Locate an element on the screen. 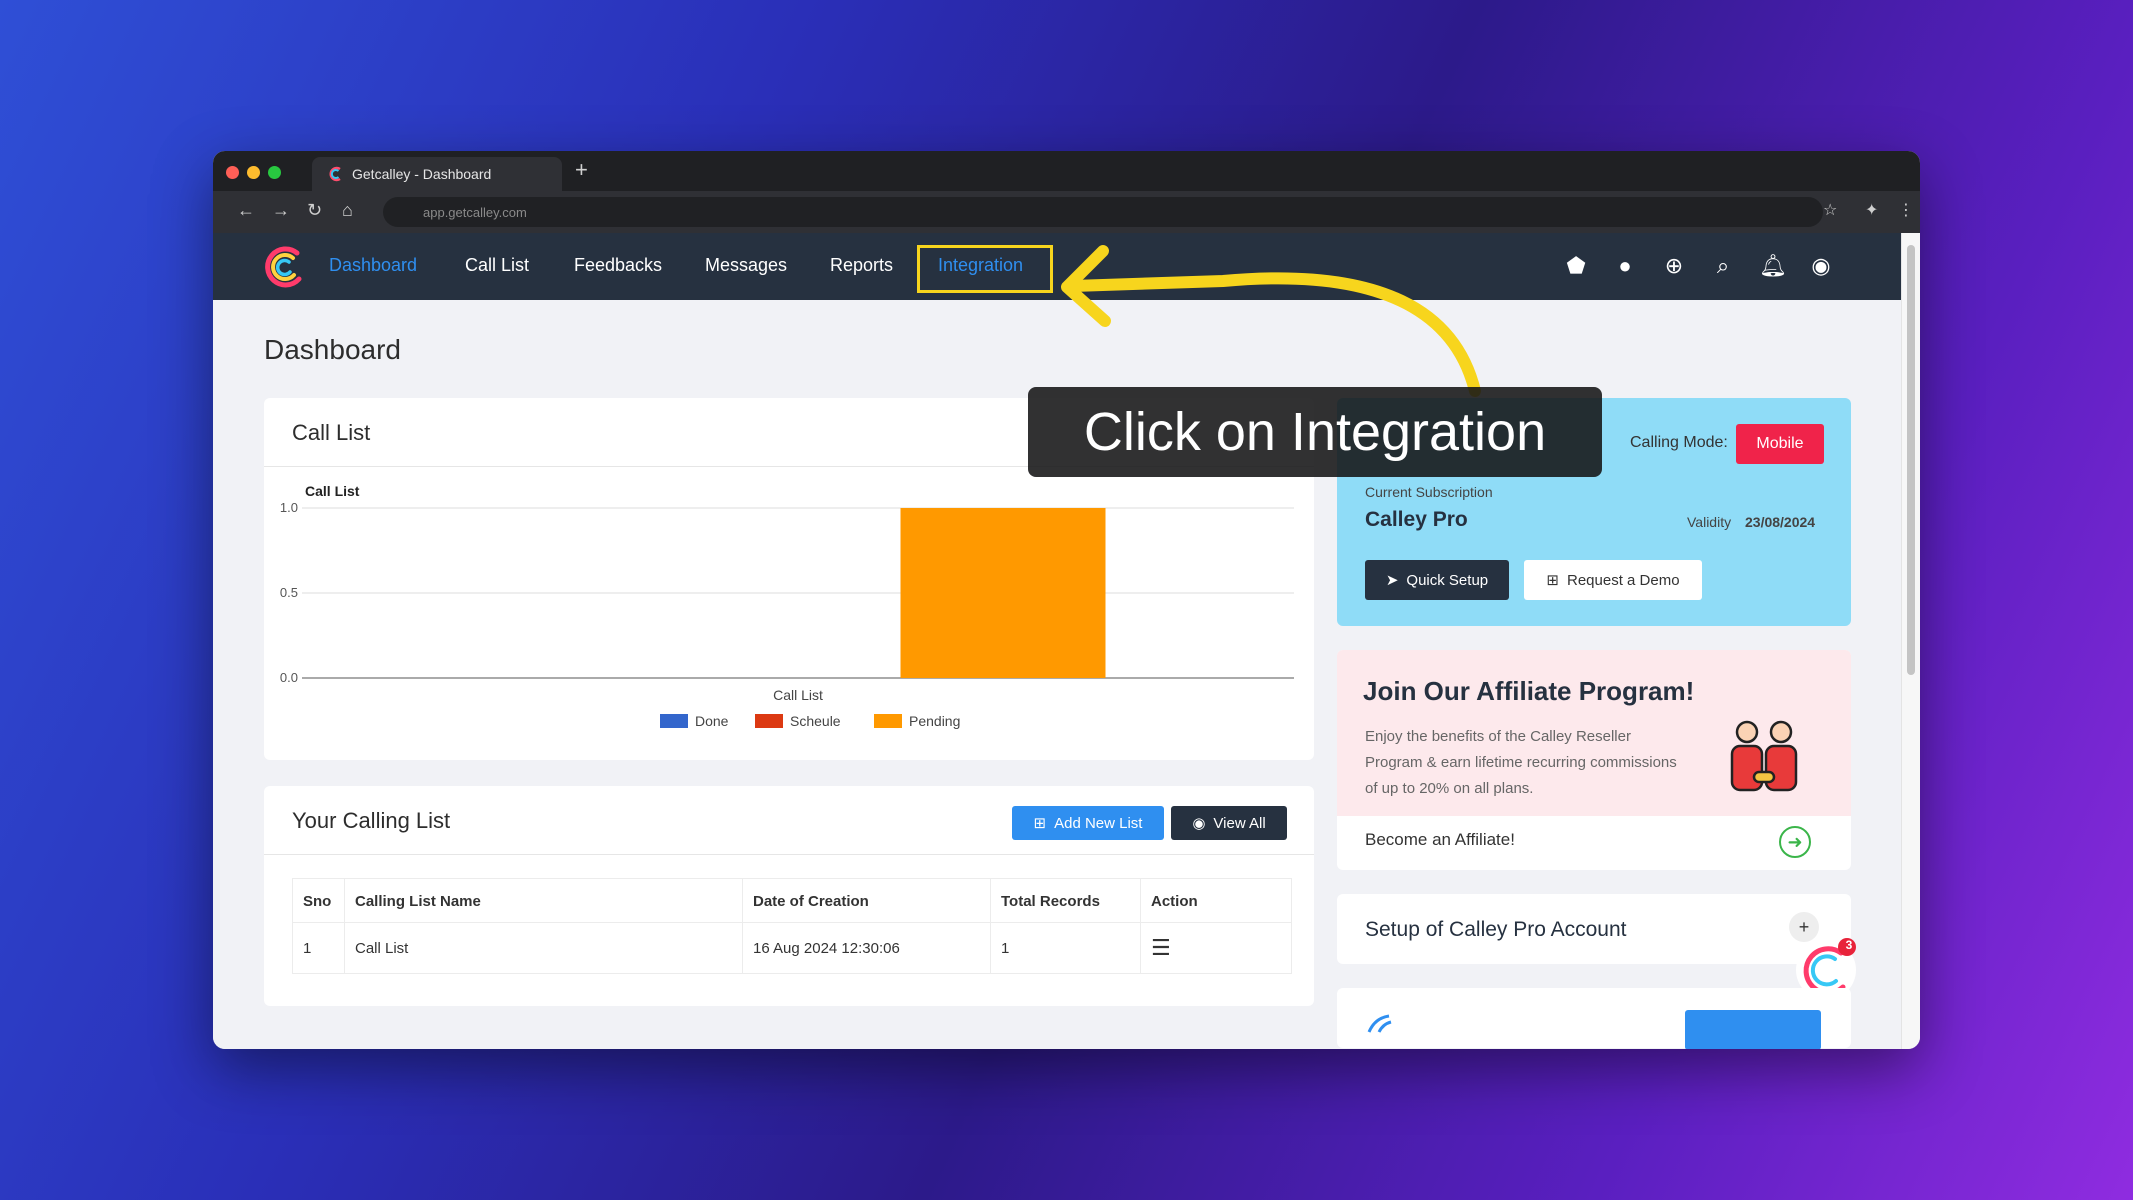 Image resolution: width=2133 pixels, height=1200 pixels. view-all-label: View All is located at coordinates (1239, 823).